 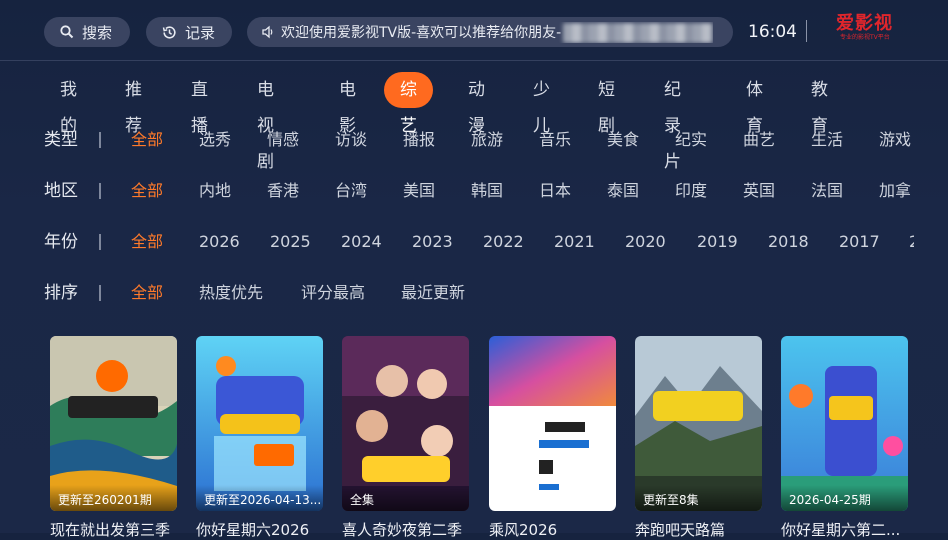 I want to click on poster-card: 更新至2026-04-13... 你好星期六2026, so click(x=259, y=438).